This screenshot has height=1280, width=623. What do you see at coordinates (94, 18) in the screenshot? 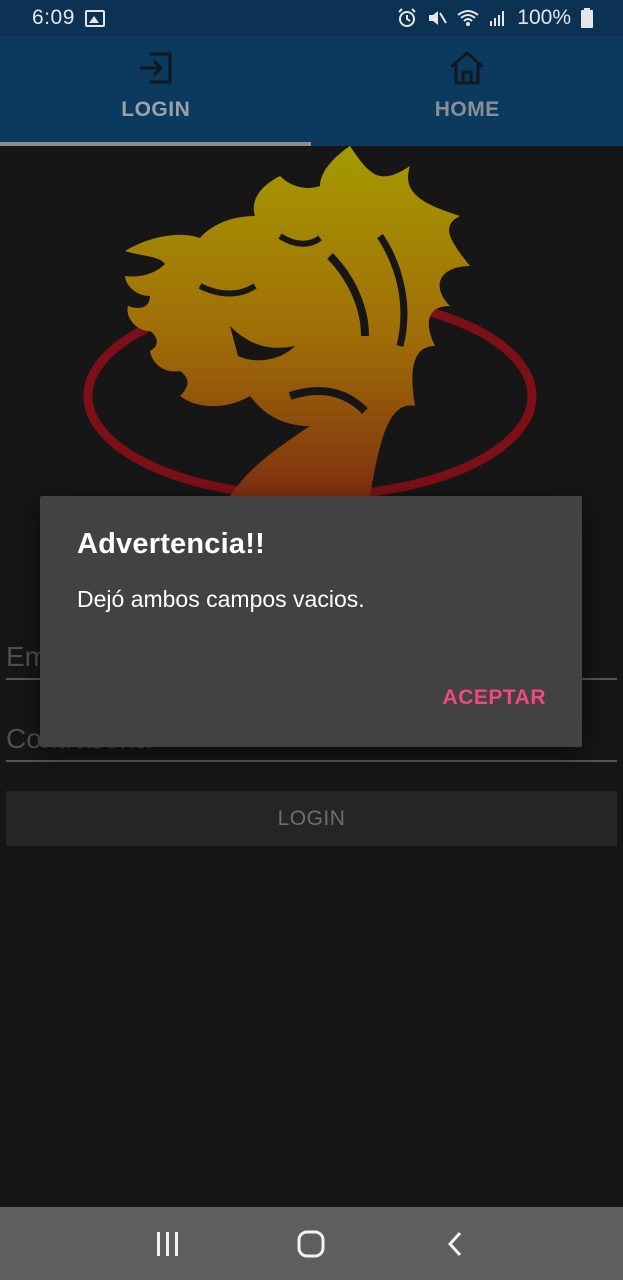
I see `image-icon` at bounding box center [94, 18].